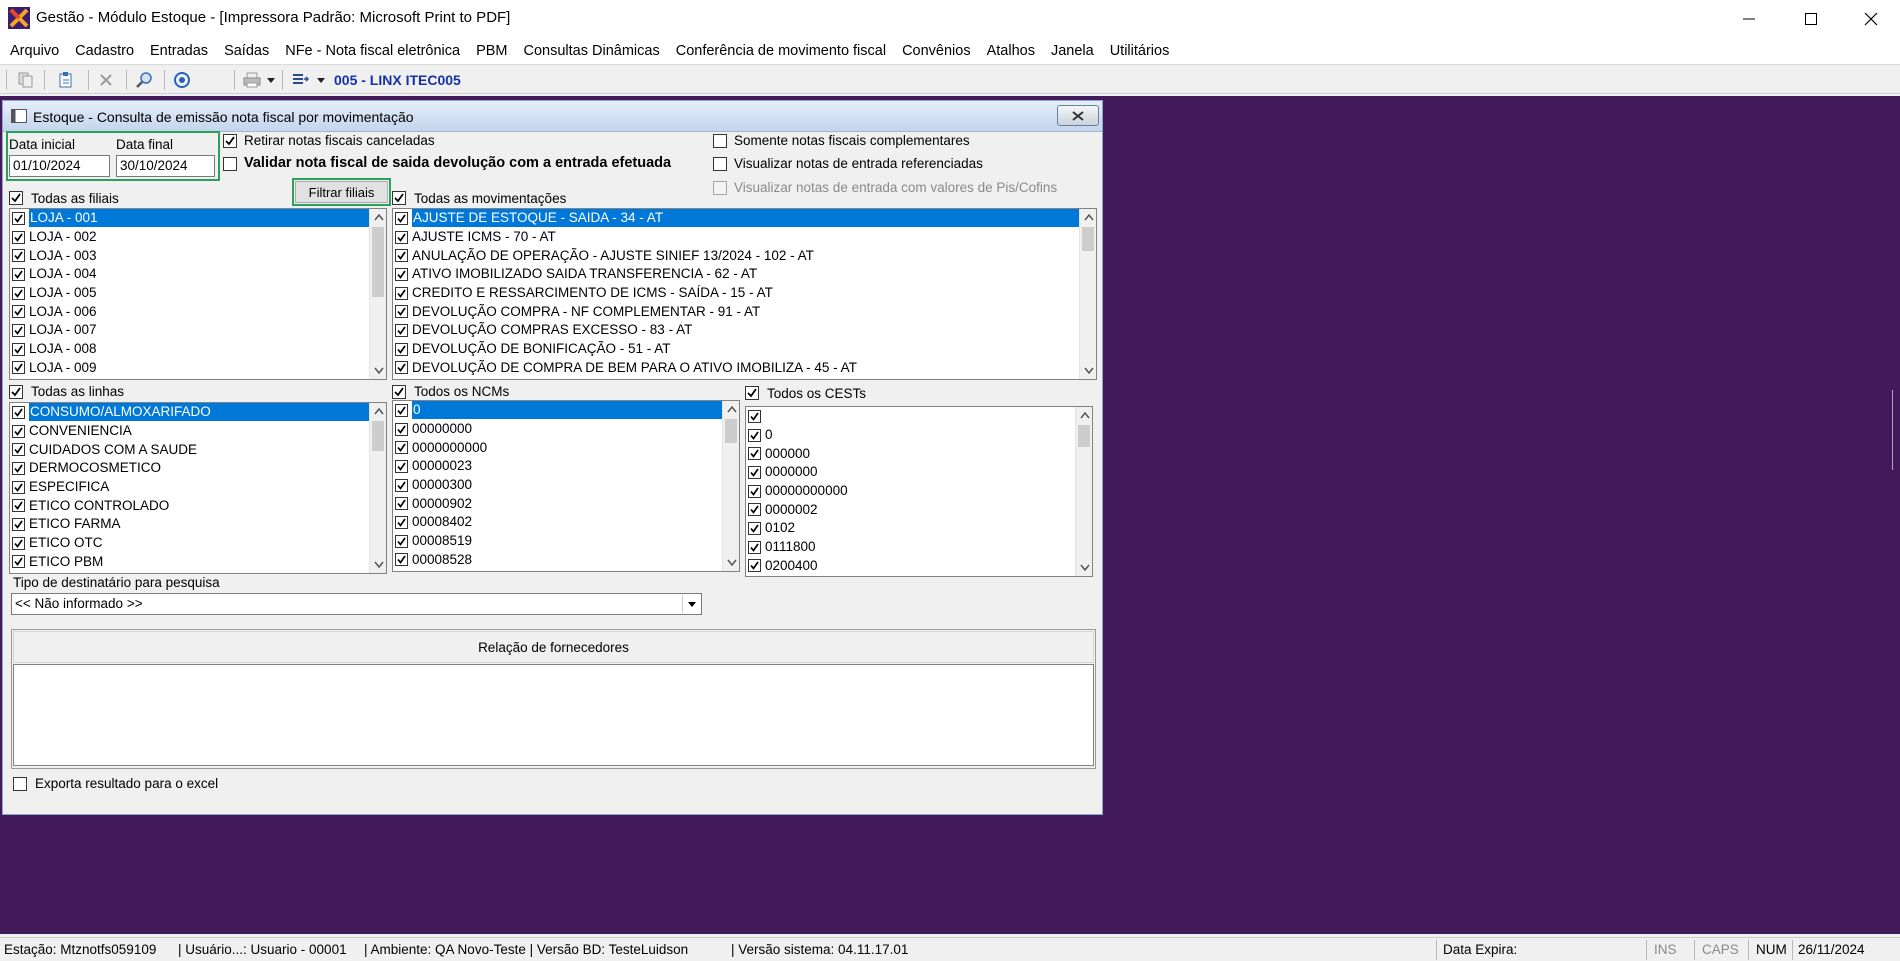  Describe the element at coordinates (566, 429) in the screenshot. I see `ncm-item: 00000000` at that location.